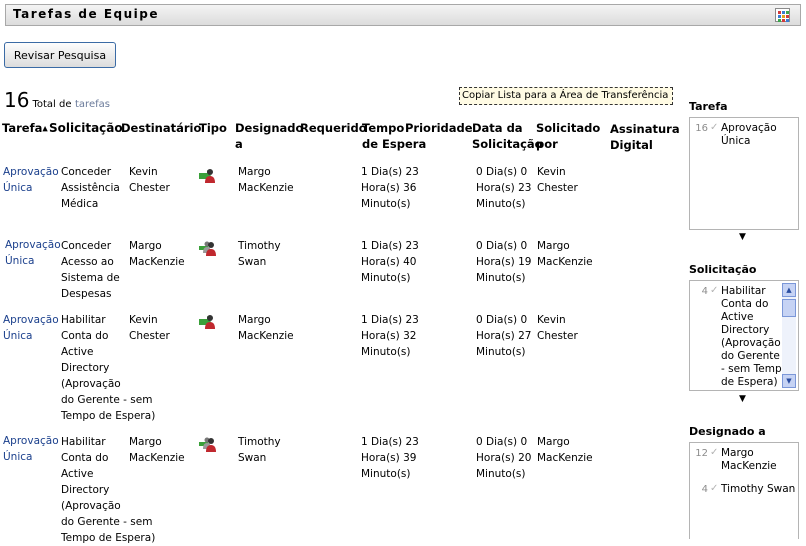  I want to click on column-header-task: Tarefa▲, so click(25, 128).